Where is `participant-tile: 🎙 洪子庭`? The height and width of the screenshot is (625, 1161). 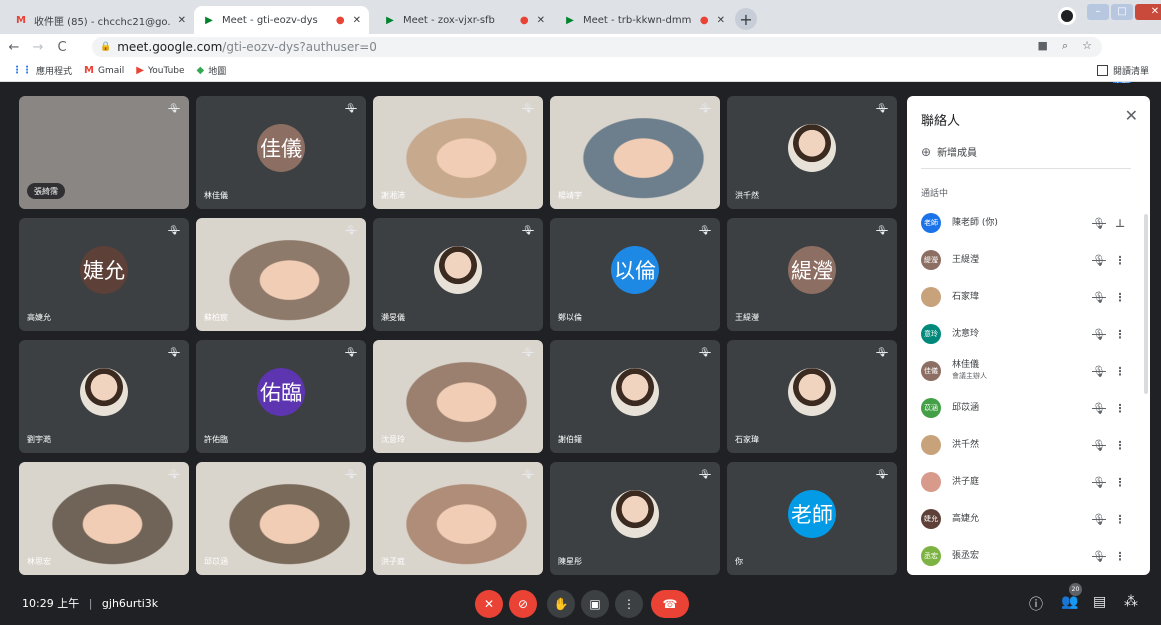
participant-tile: 🎙 洪子庭 is located at coordinates (458, 518).